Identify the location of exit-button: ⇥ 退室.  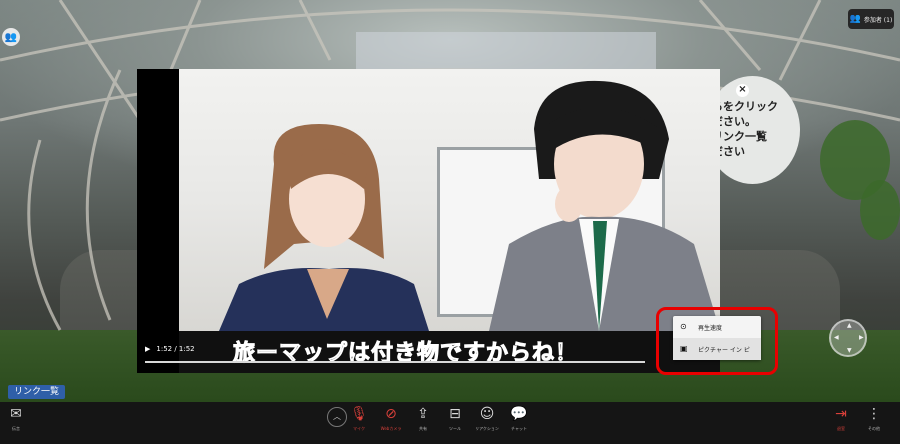
(841, 419).